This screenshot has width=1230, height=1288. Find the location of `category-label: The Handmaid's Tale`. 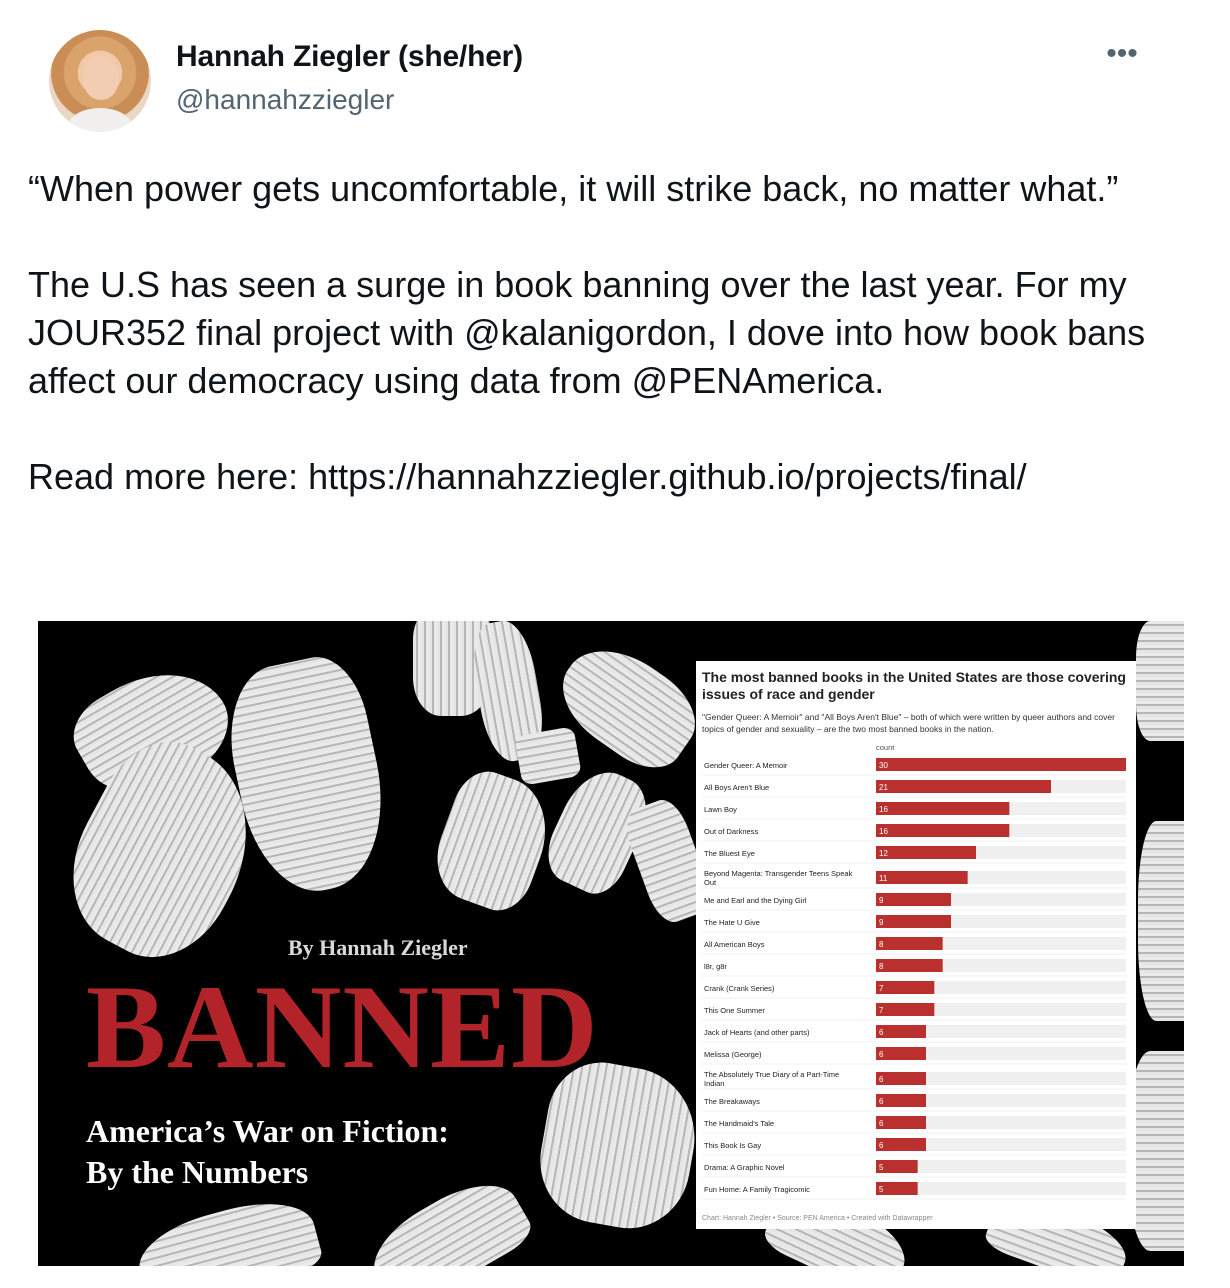

category-label: The Handmaid's Tale is located at coordinates (739, 1123).